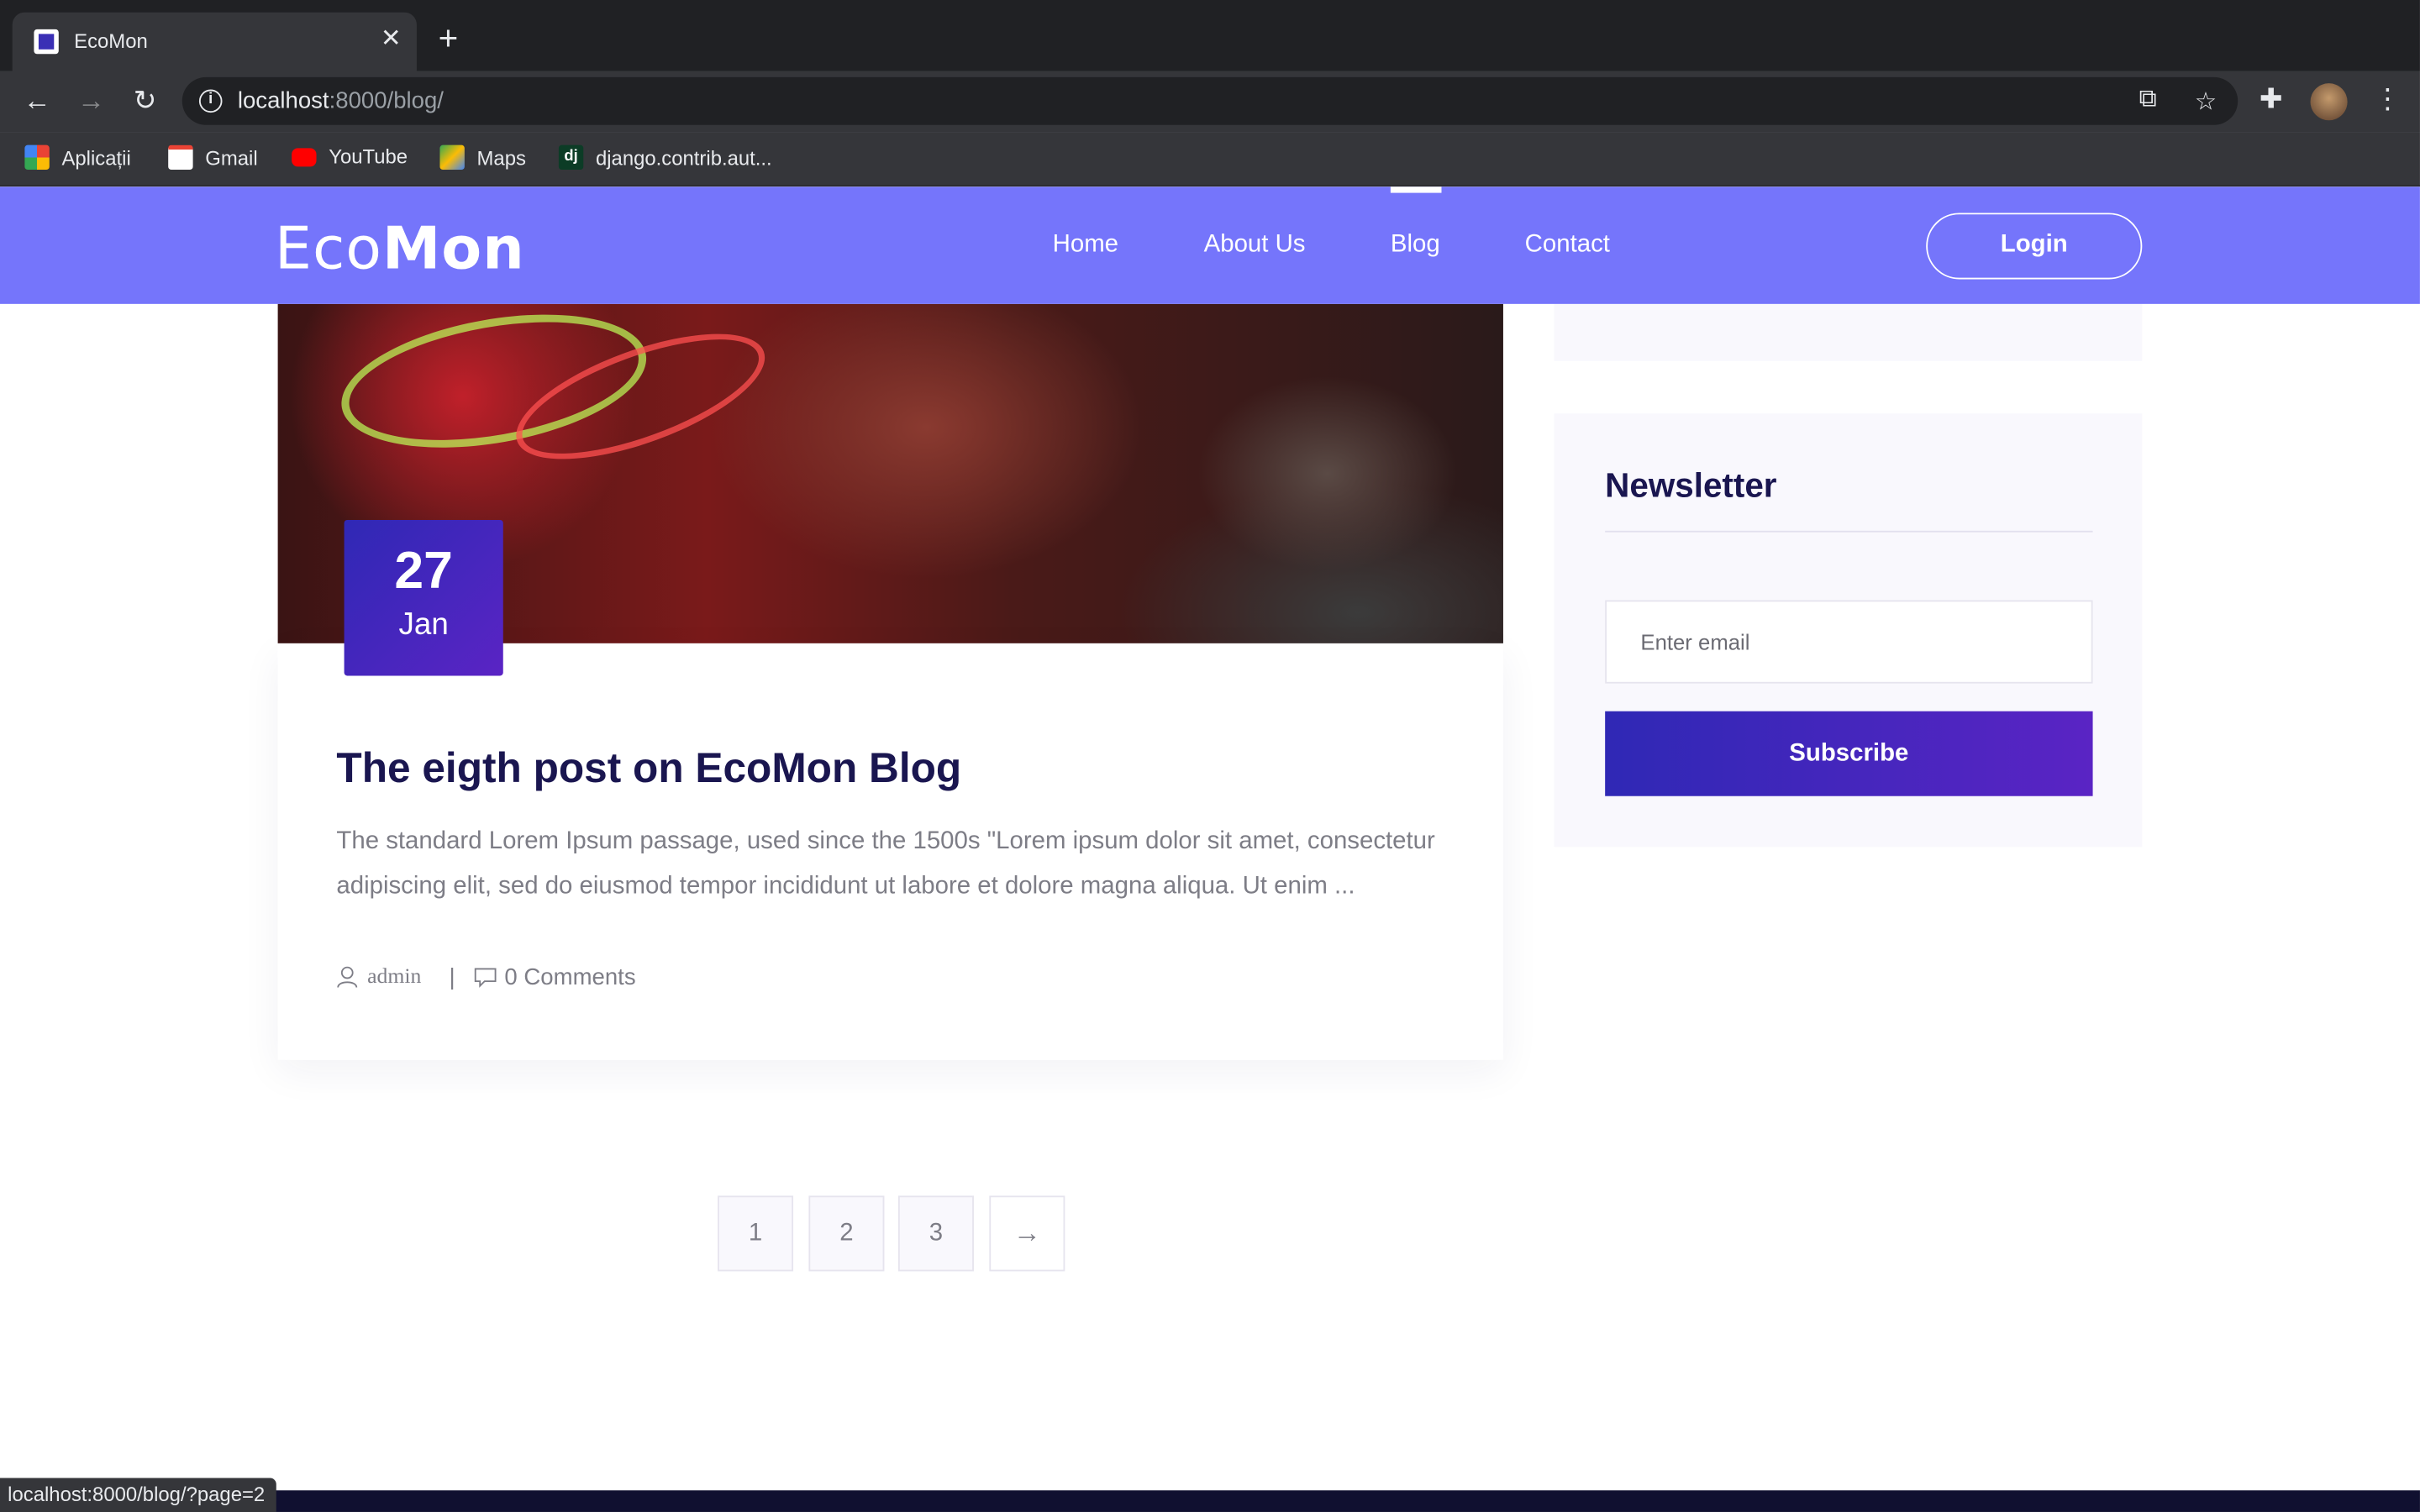 The height and width of the screenshot is (1512, 2420). Describe the element at coordinates (423, 571) in the screenshot. I see `post-date-day: 27` at that location.